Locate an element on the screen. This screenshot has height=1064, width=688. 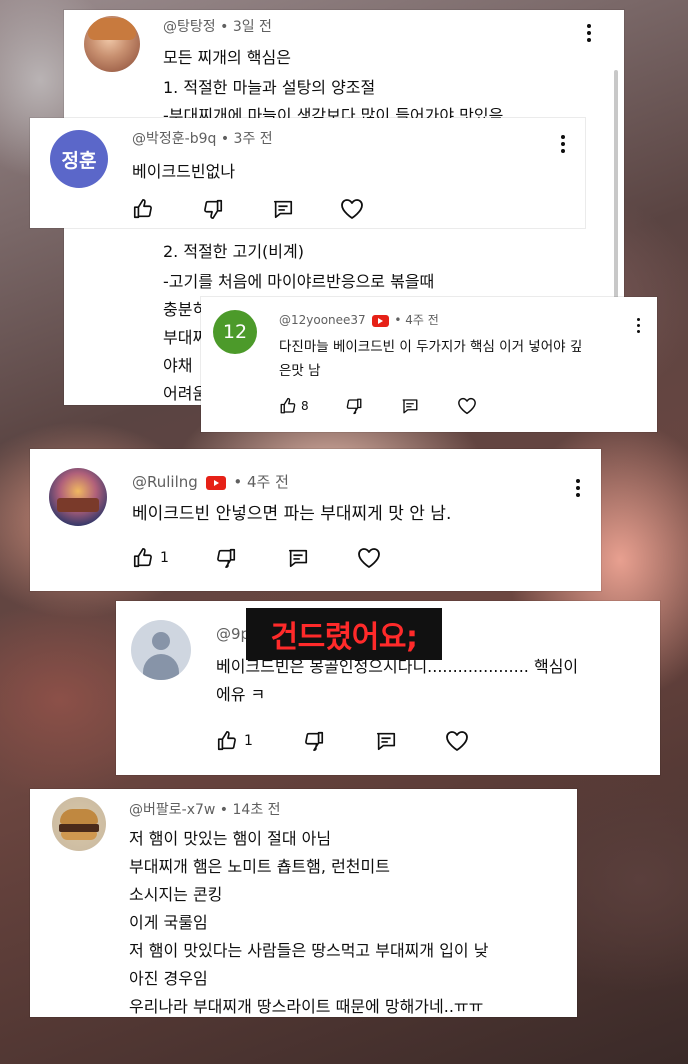
comment-handle: @12yoonee37 is located at coordinates (322, 320).